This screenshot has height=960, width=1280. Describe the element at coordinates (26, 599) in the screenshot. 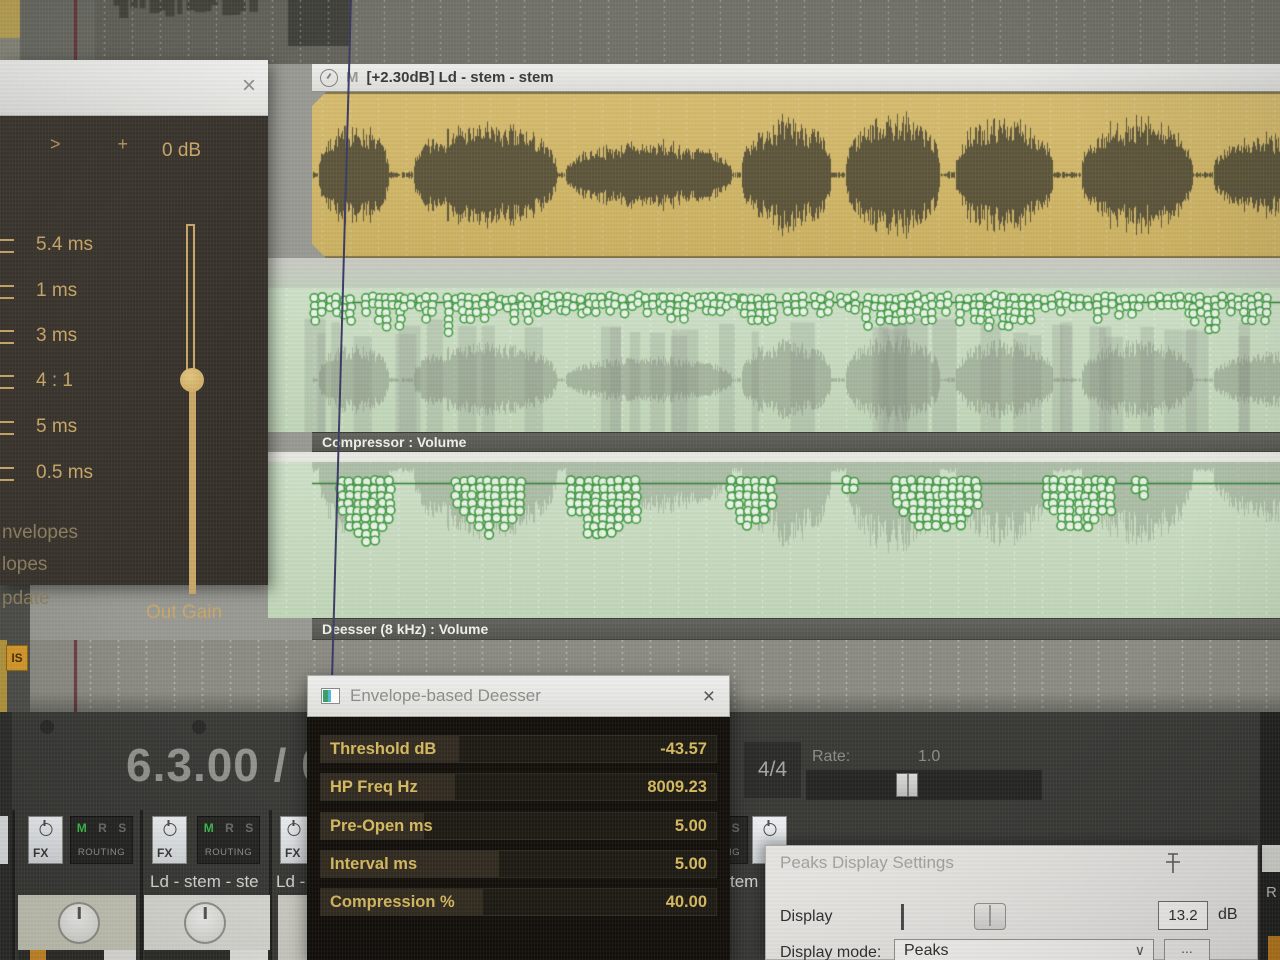

I see `clipped-label: pdate` at that location.